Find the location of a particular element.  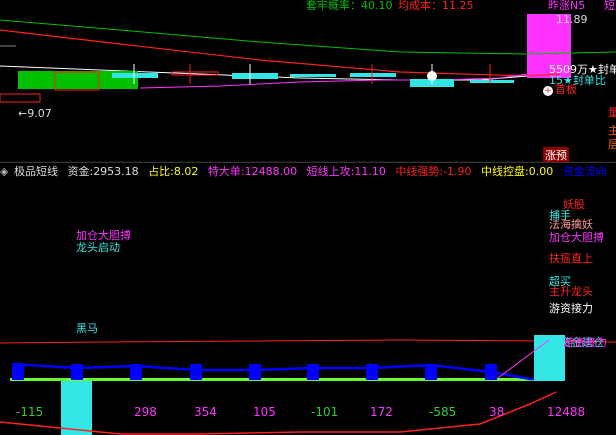

signal-leader-start: 龙头启动 is located at coordinates (98, 247).